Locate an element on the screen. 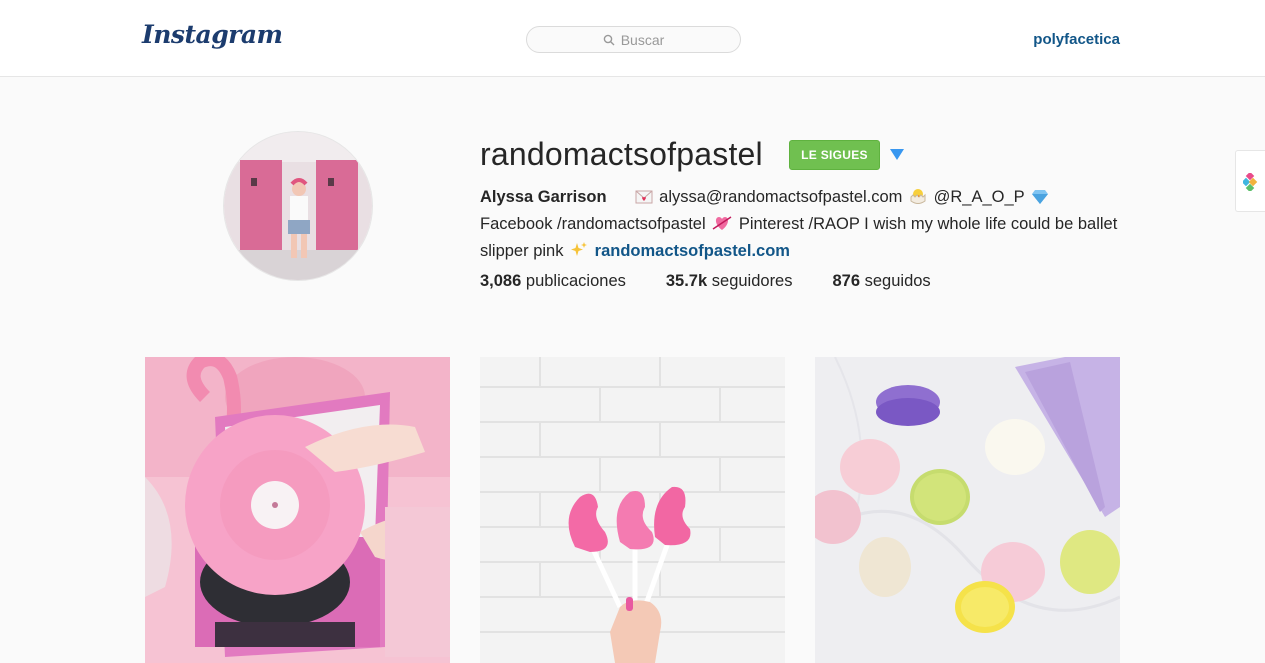  browser-extension-widget is located at coordinates (1250, 181).